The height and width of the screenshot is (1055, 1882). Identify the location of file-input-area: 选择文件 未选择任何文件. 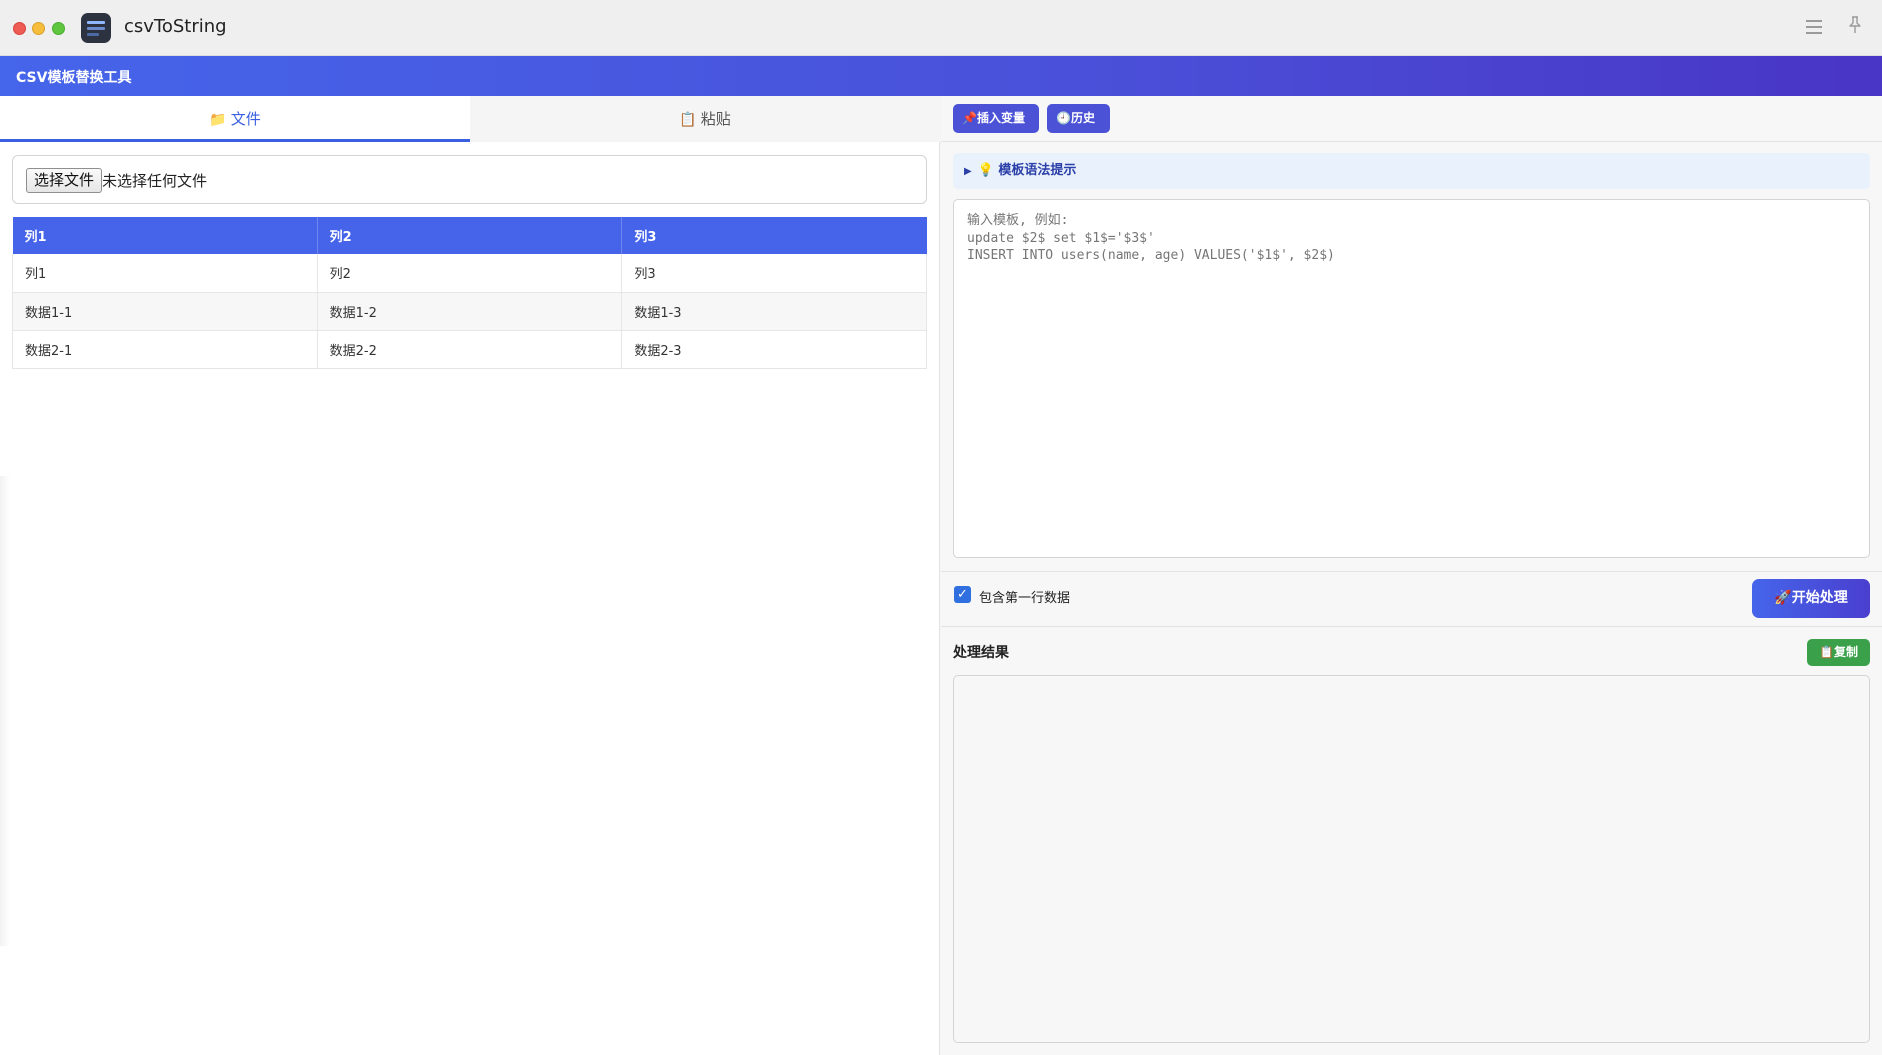
(469, 179).